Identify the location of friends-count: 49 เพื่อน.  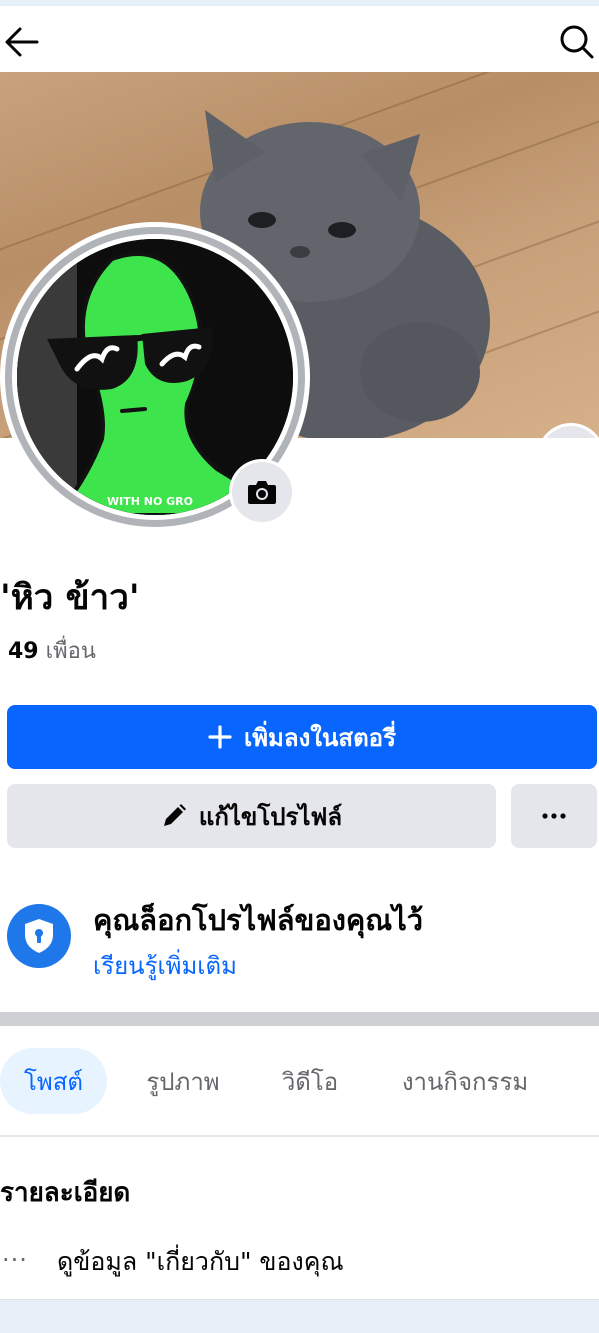
(52, 650).